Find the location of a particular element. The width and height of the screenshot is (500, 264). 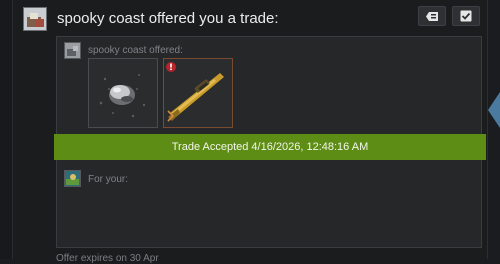

offerer-mini-avatar is located at coordinates (72, 50).